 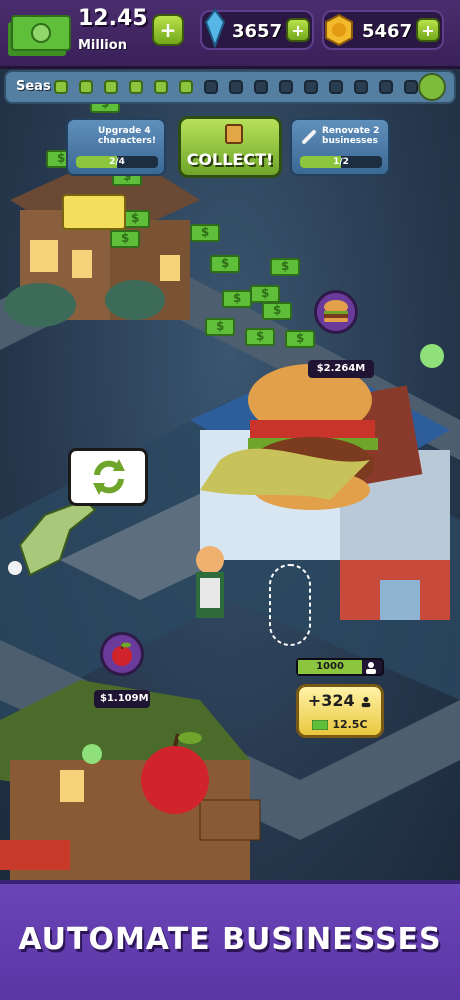 I want to click on quest-progress-bar: 2/4, so click(x=117, y=162).